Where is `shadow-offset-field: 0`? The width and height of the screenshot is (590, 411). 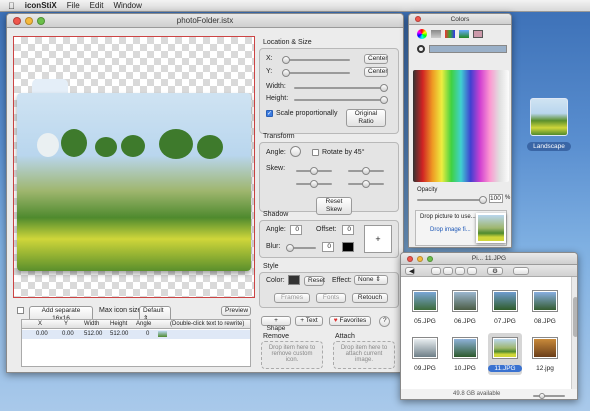
shadow-offset-field: 0 is located at coordinates (348, 230).